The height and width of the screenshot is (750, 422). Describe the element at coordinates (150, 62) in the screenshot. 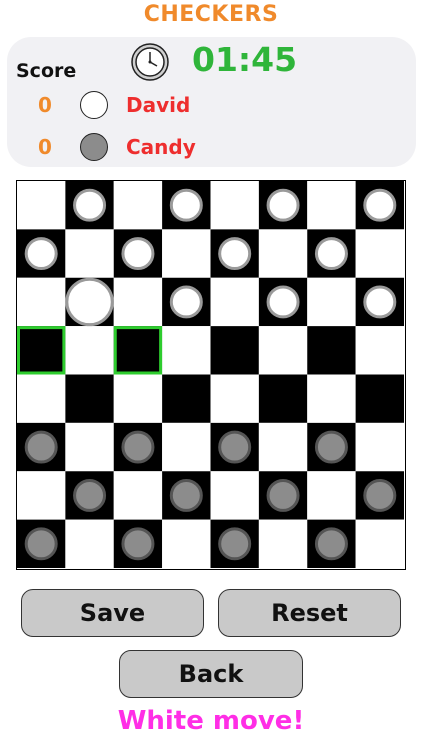

I see `clock-icon` at that location.